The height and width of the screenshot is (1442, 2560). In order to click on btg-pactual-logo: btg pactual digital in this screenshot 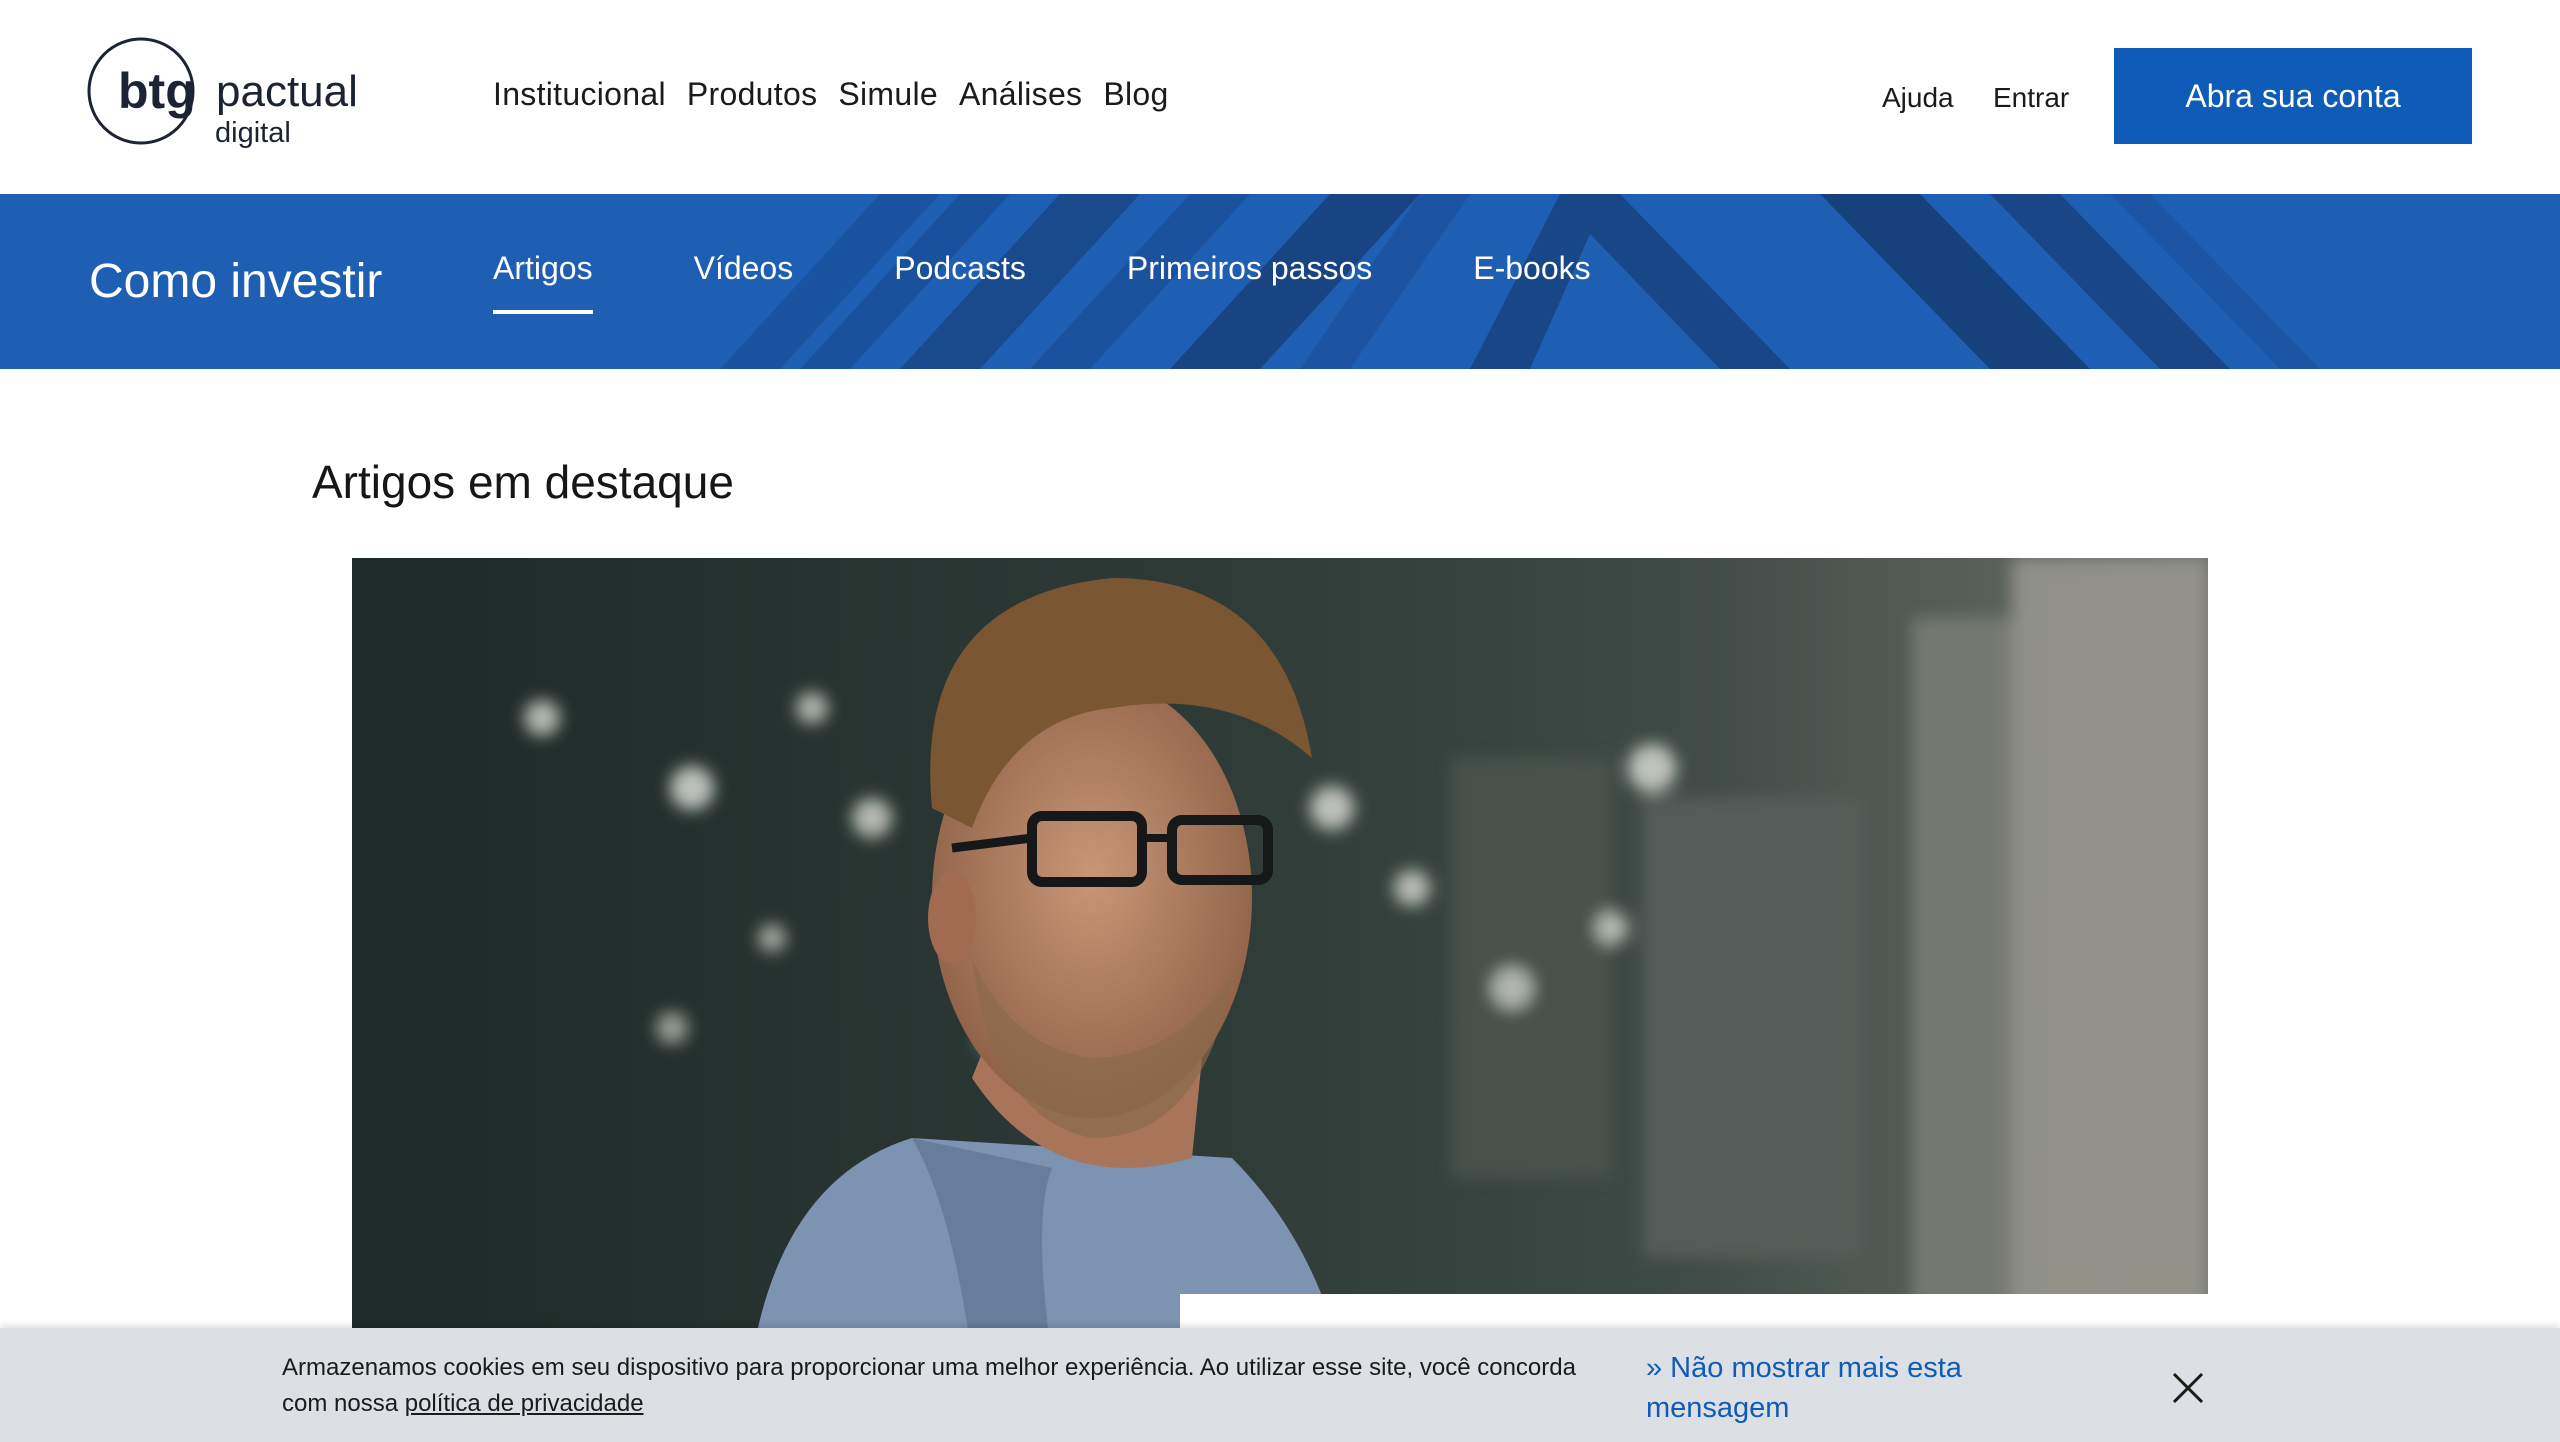, I will do `click(231, 94)`.